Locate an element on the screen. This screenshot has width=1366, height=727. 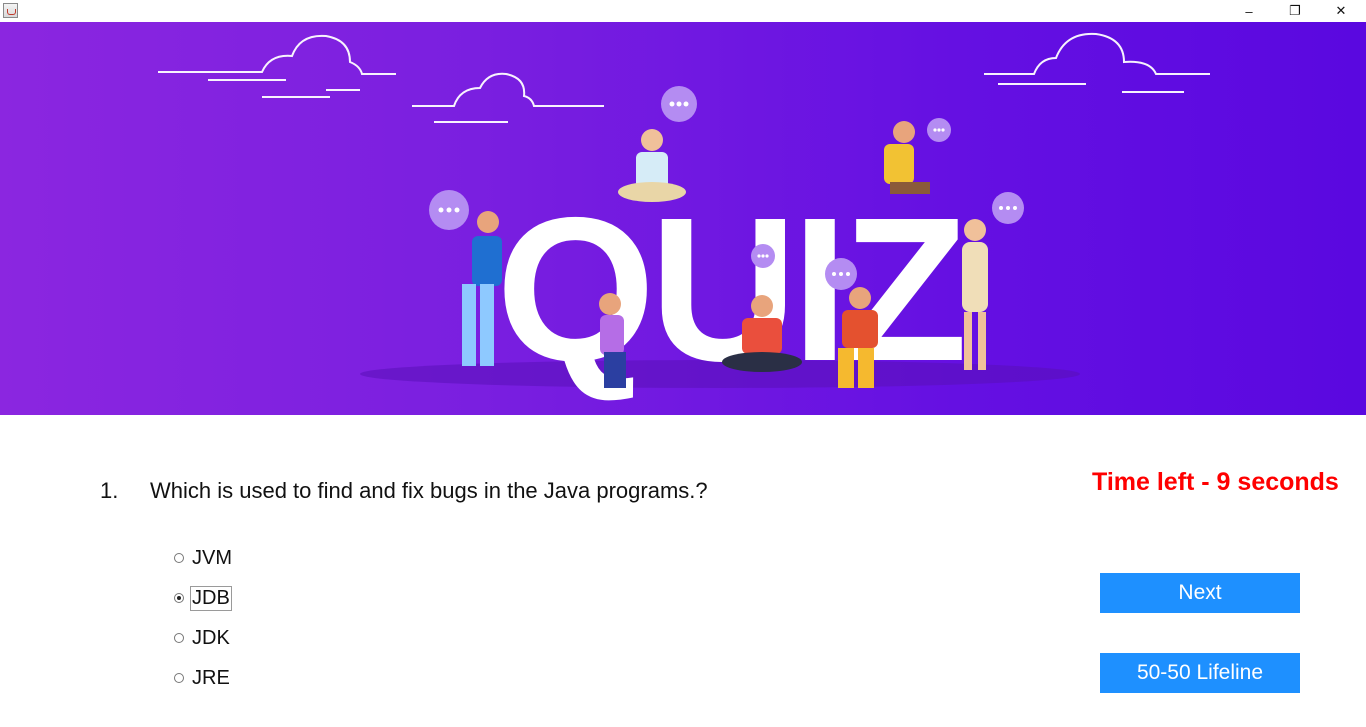
timer-label: Time left - 9 seconds is located at coordinates (1215, 482).